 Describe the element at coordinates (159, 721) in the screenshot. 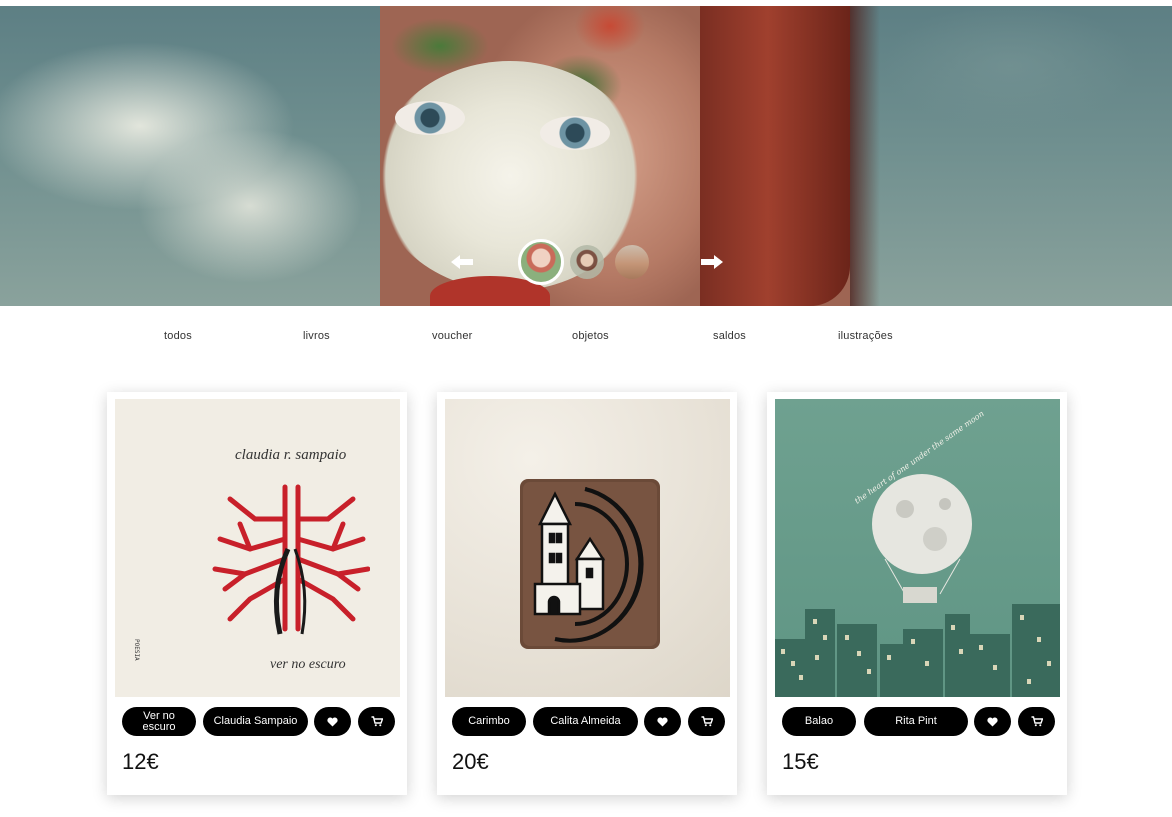

I see `product-name-button: Ver no escuro` at that location.